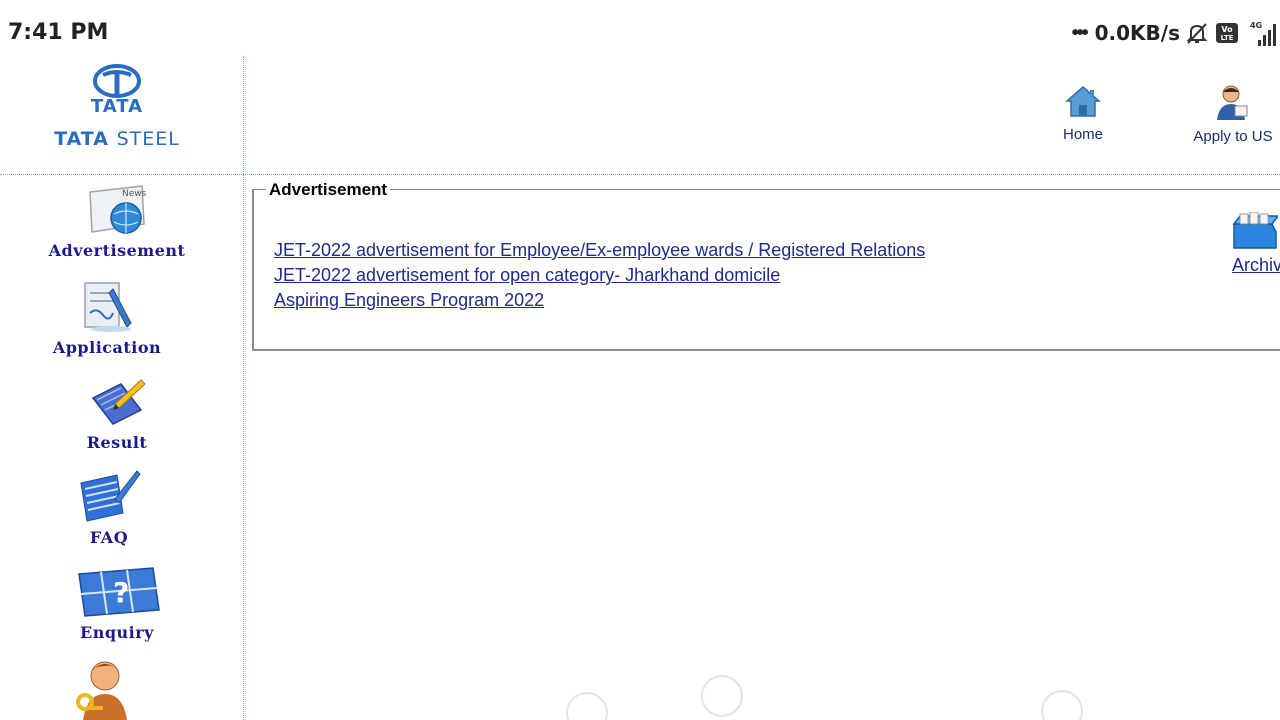 This screenshot has width=1280, height=720. I want to click on status-time: 7:41 PM, so click(58, 32).